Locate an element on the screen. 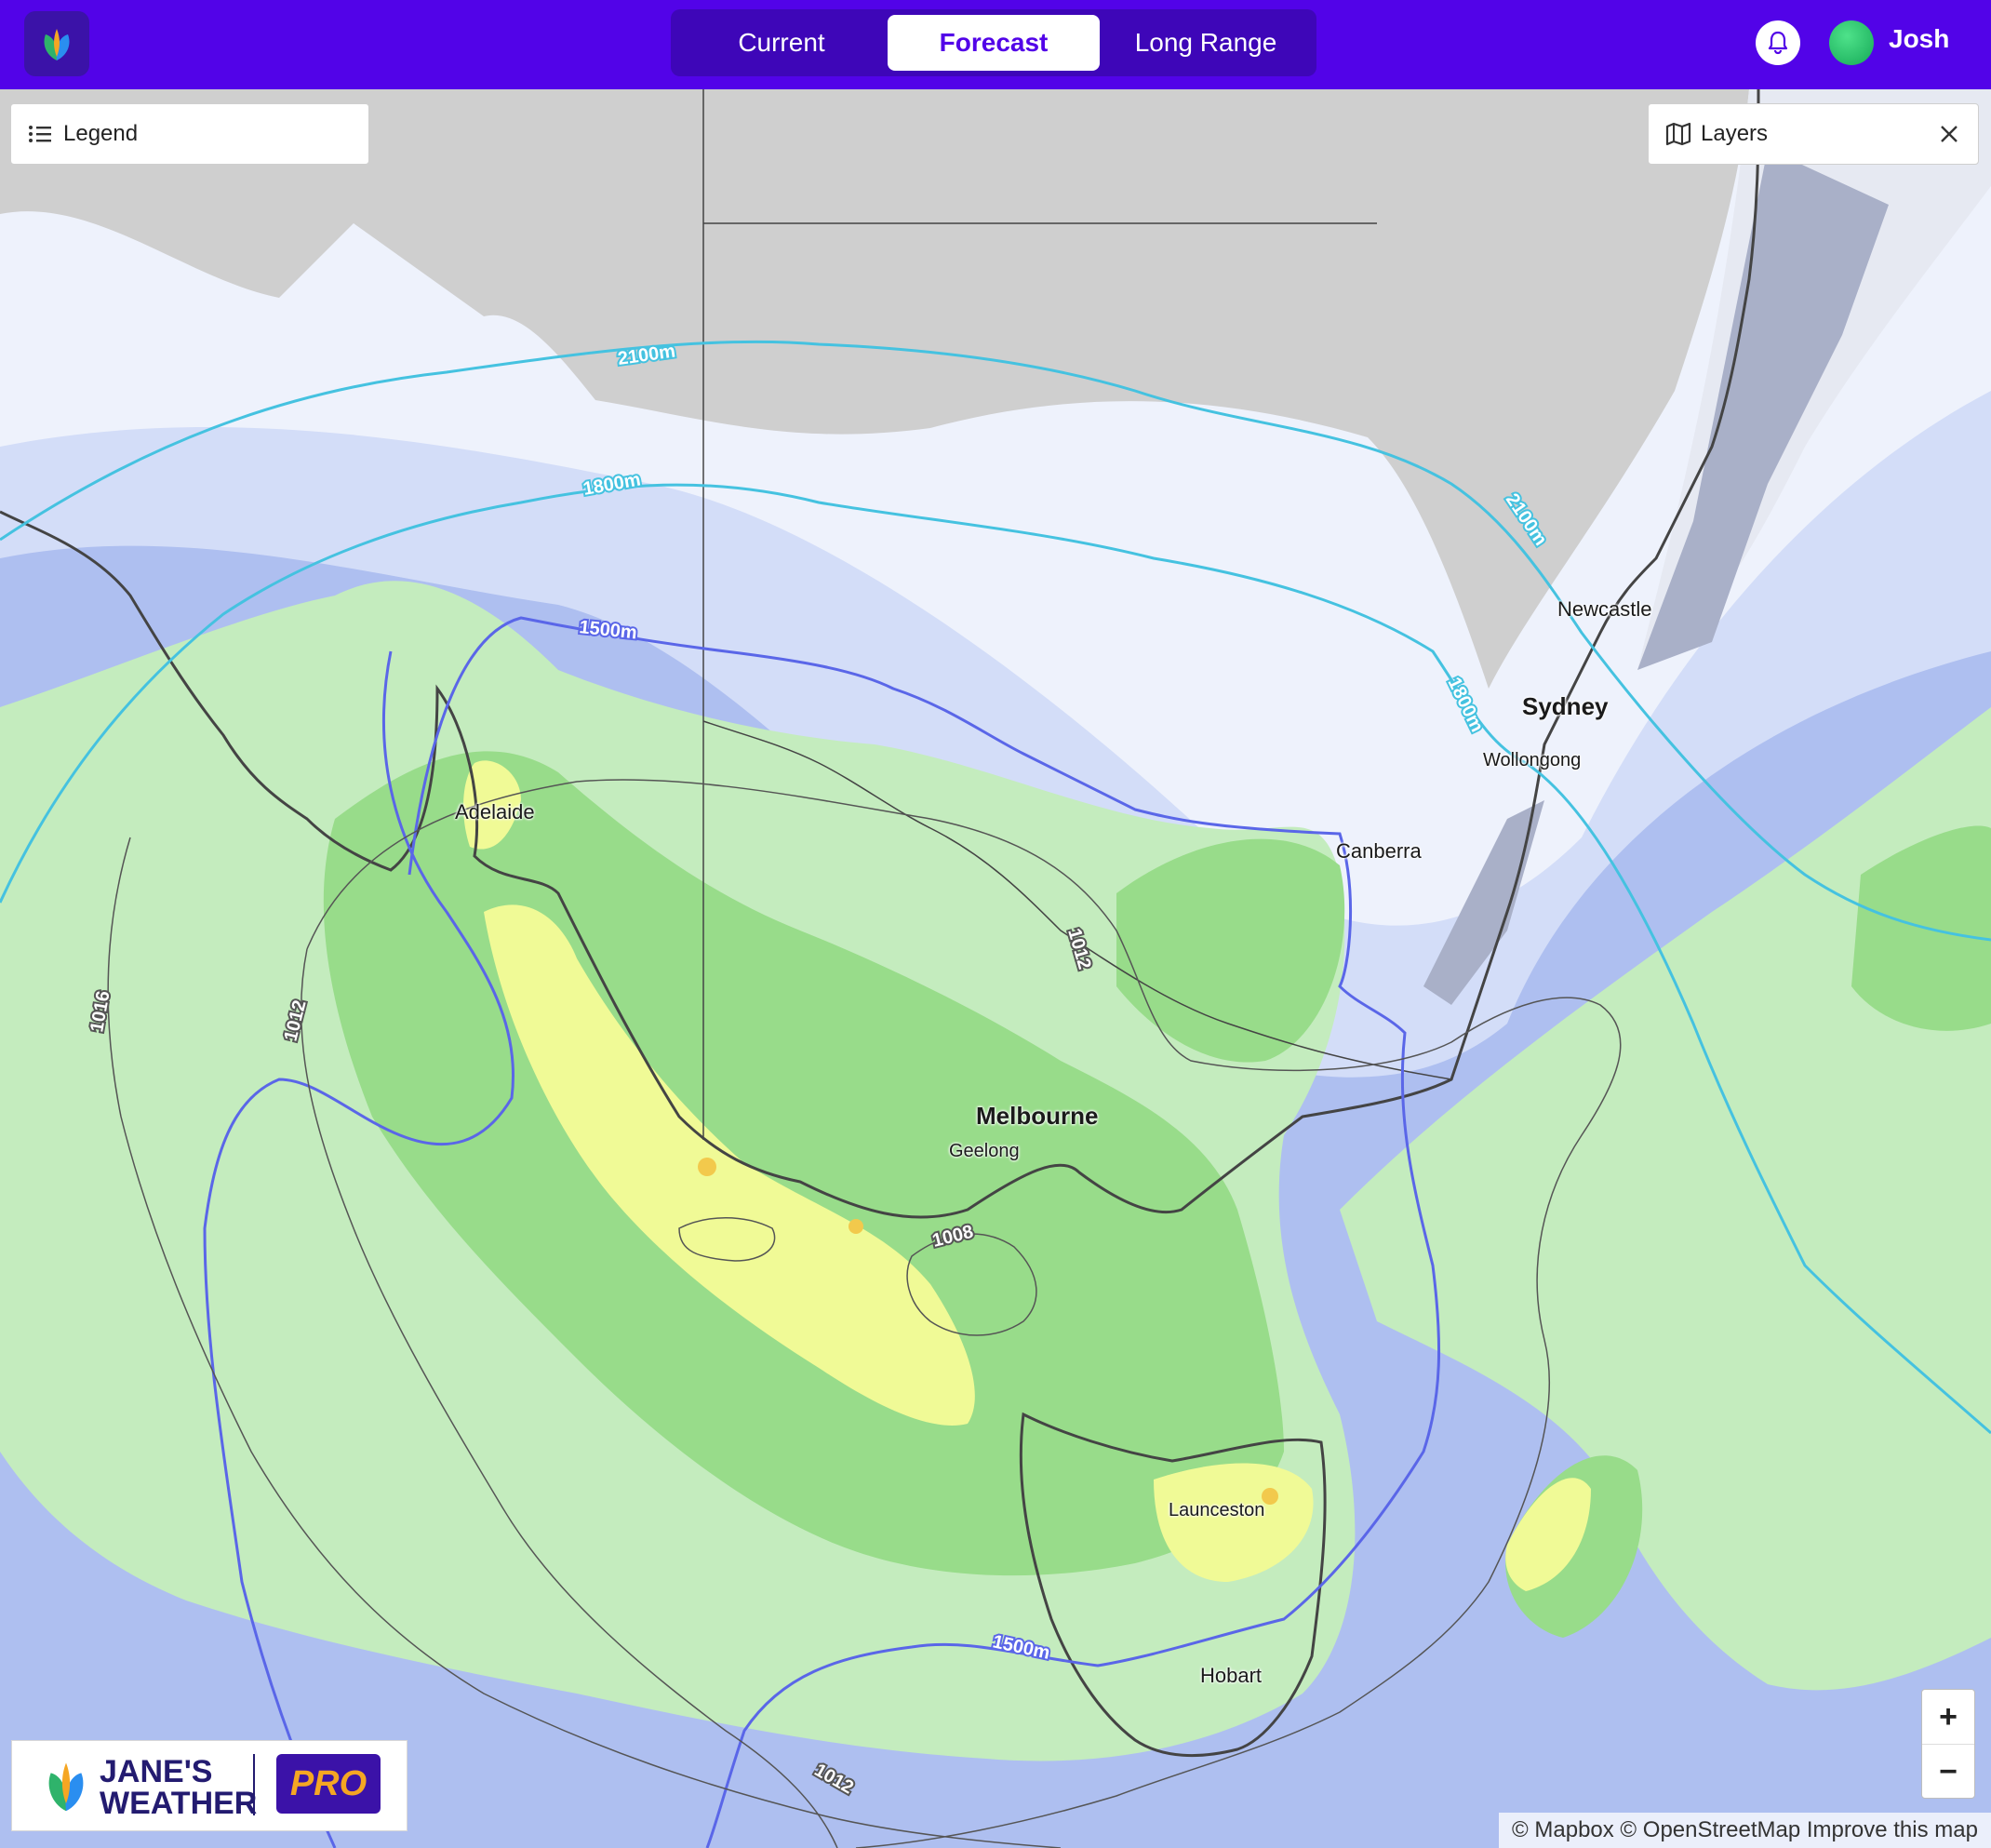  tab-forecast: Forecast is located at coordinates (994, 43).